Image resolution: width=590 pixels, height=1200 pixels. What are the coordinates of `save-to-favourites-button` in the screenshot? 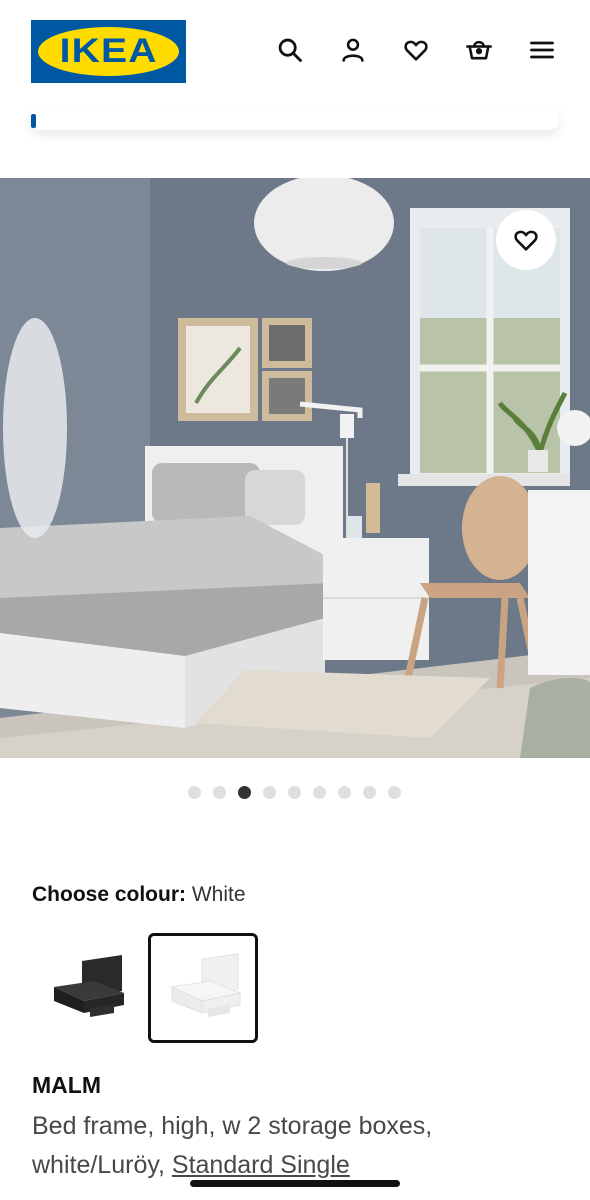 It's located at (526, 240).